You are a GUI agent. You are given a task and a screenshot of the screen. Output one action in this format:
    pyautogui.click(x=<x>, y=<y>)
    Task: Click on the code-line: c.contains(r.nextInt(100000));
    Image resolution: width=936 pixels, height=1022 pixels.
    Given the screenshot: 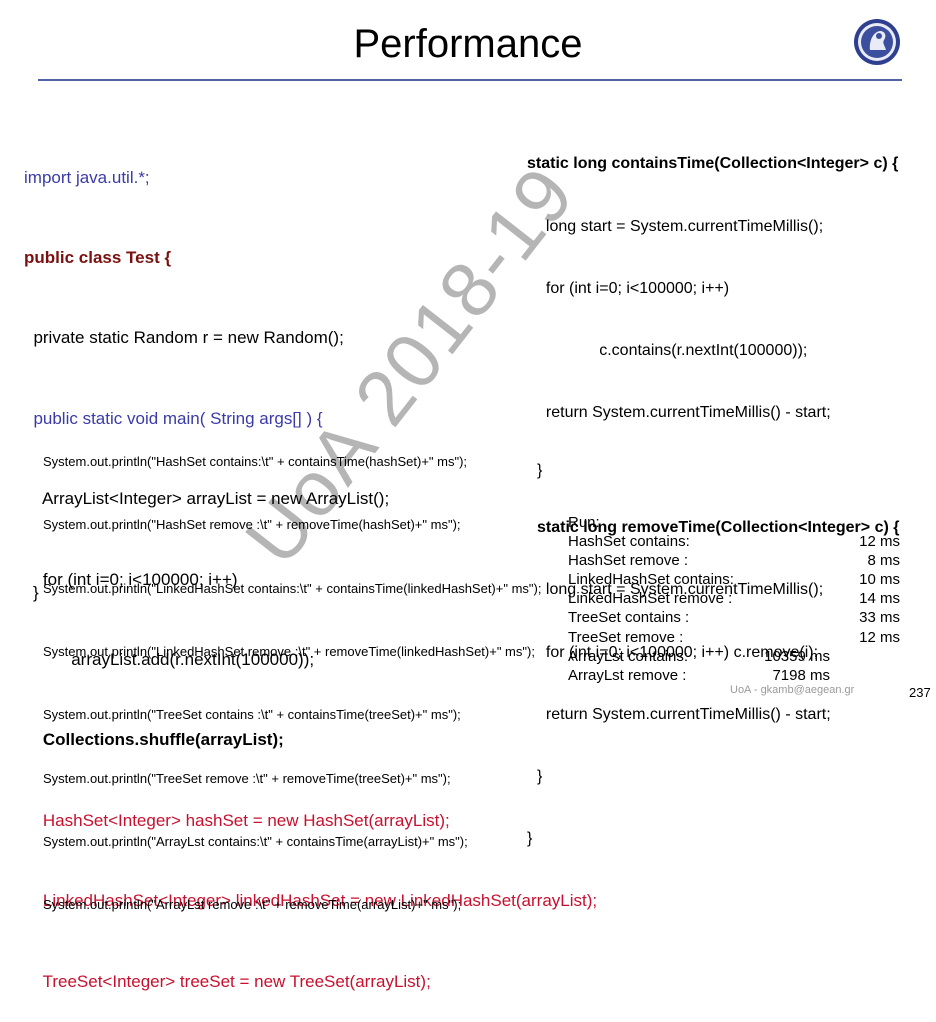 What is the action you would take?
    pyautogui.click(x=672, y=350)
    